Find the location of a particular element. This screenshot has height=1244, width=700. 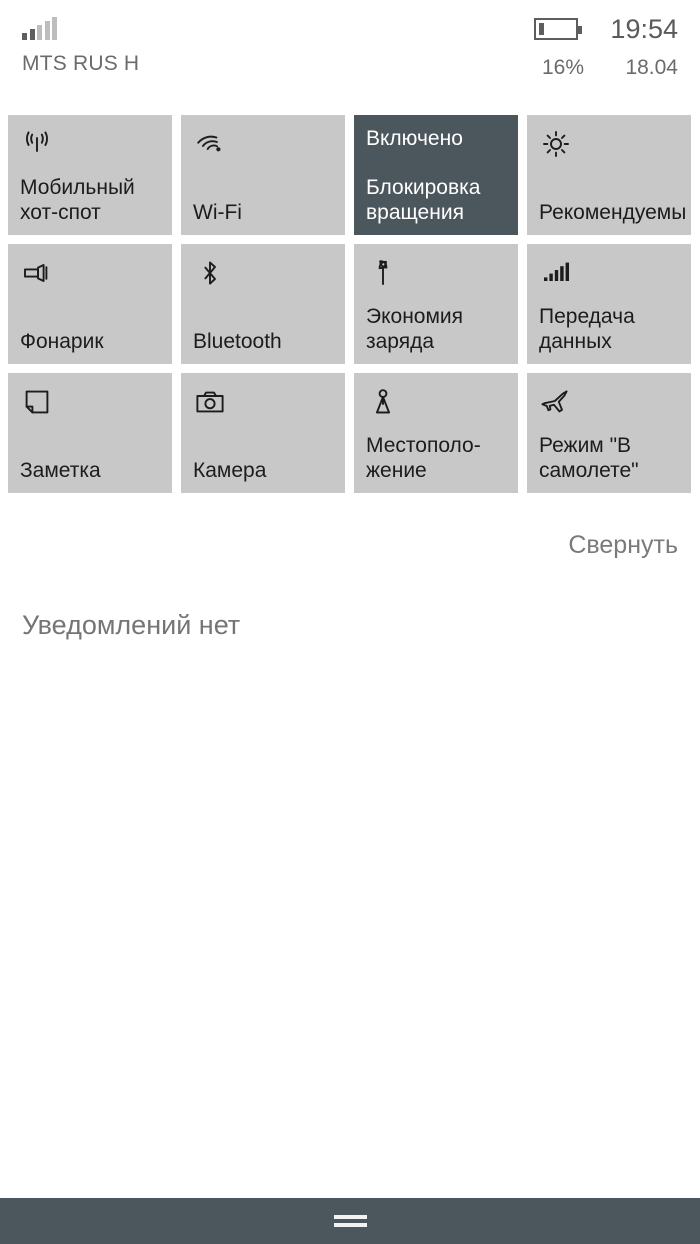

collapse-row: Свернуть is located at coordinates (350, 545).